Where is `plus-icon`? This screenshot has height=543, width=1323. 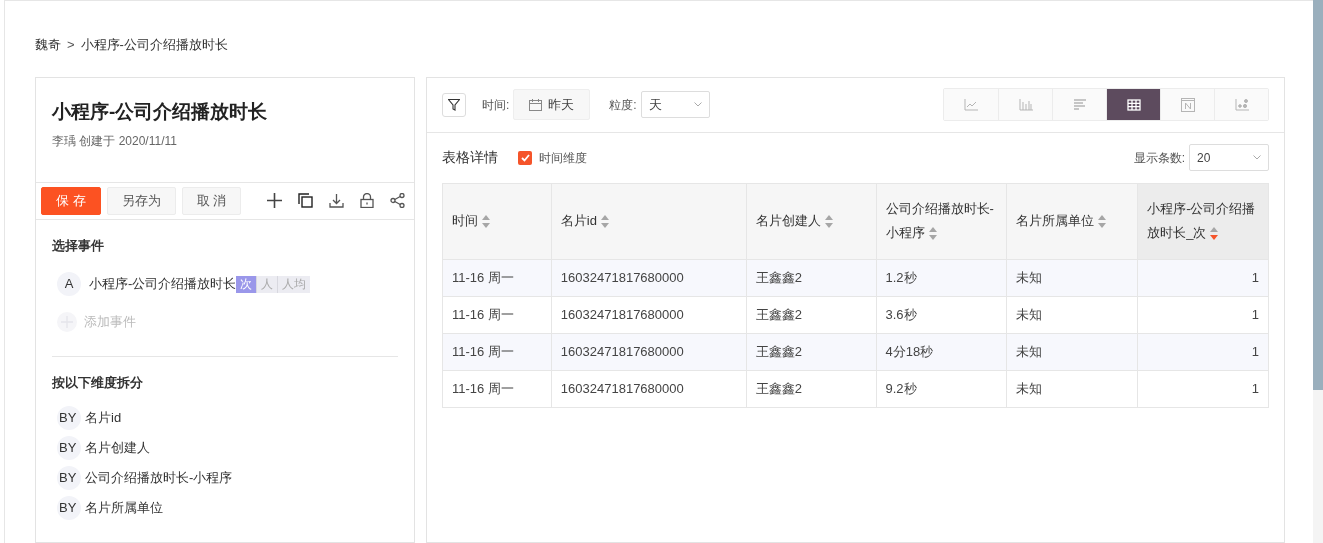
plus-icon is located at coordinates (274, 200).